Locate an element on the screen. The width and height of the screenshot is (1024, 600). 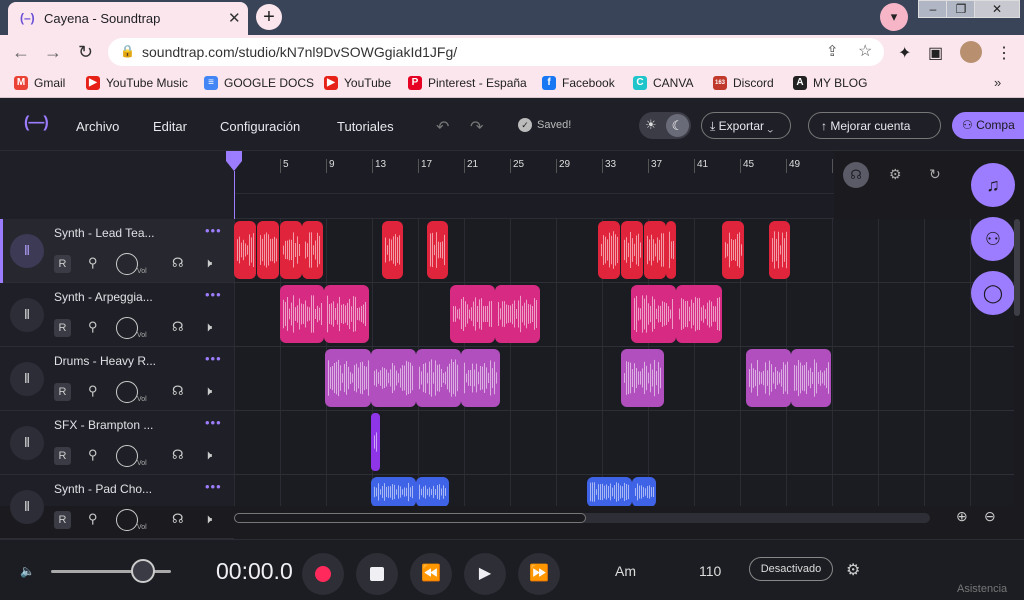
bookmark-canva: C CANVA is located at coordinates (663, 83).